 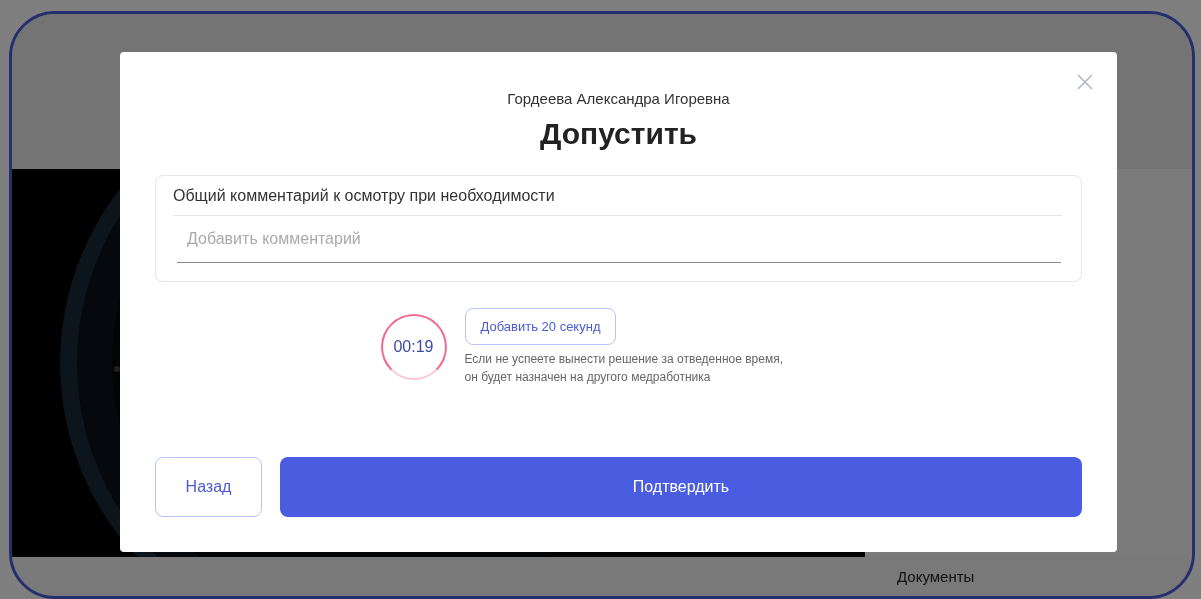 I want to click on add-time-button: Добавить 20 секунд, so click(x=540, y=326).